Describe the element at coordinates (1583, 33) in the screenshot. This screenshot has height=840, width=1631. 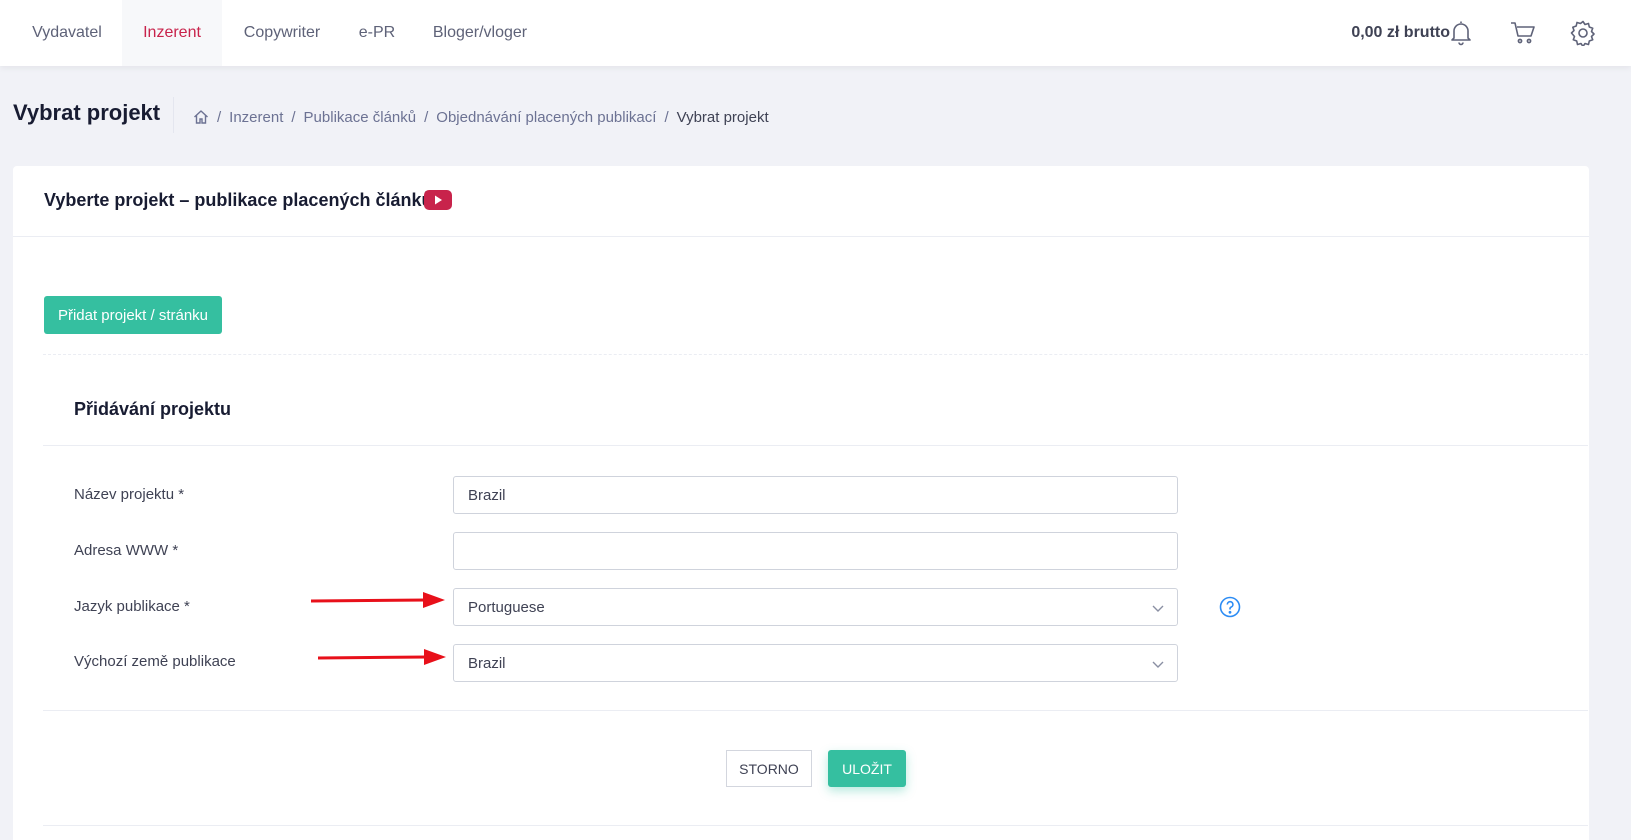
I see `gear-icon` at that location.